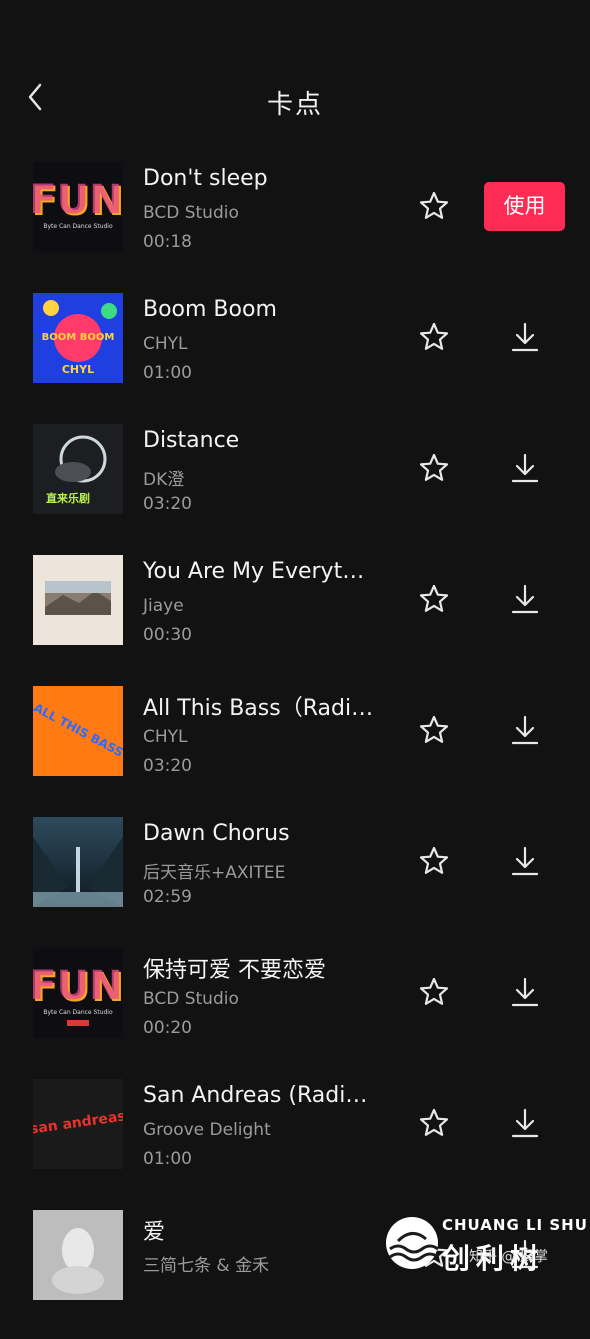  Describe the element at coordinates (216, 833) in the screenshot. I see `song-title: Dawn Chorus` at that location.